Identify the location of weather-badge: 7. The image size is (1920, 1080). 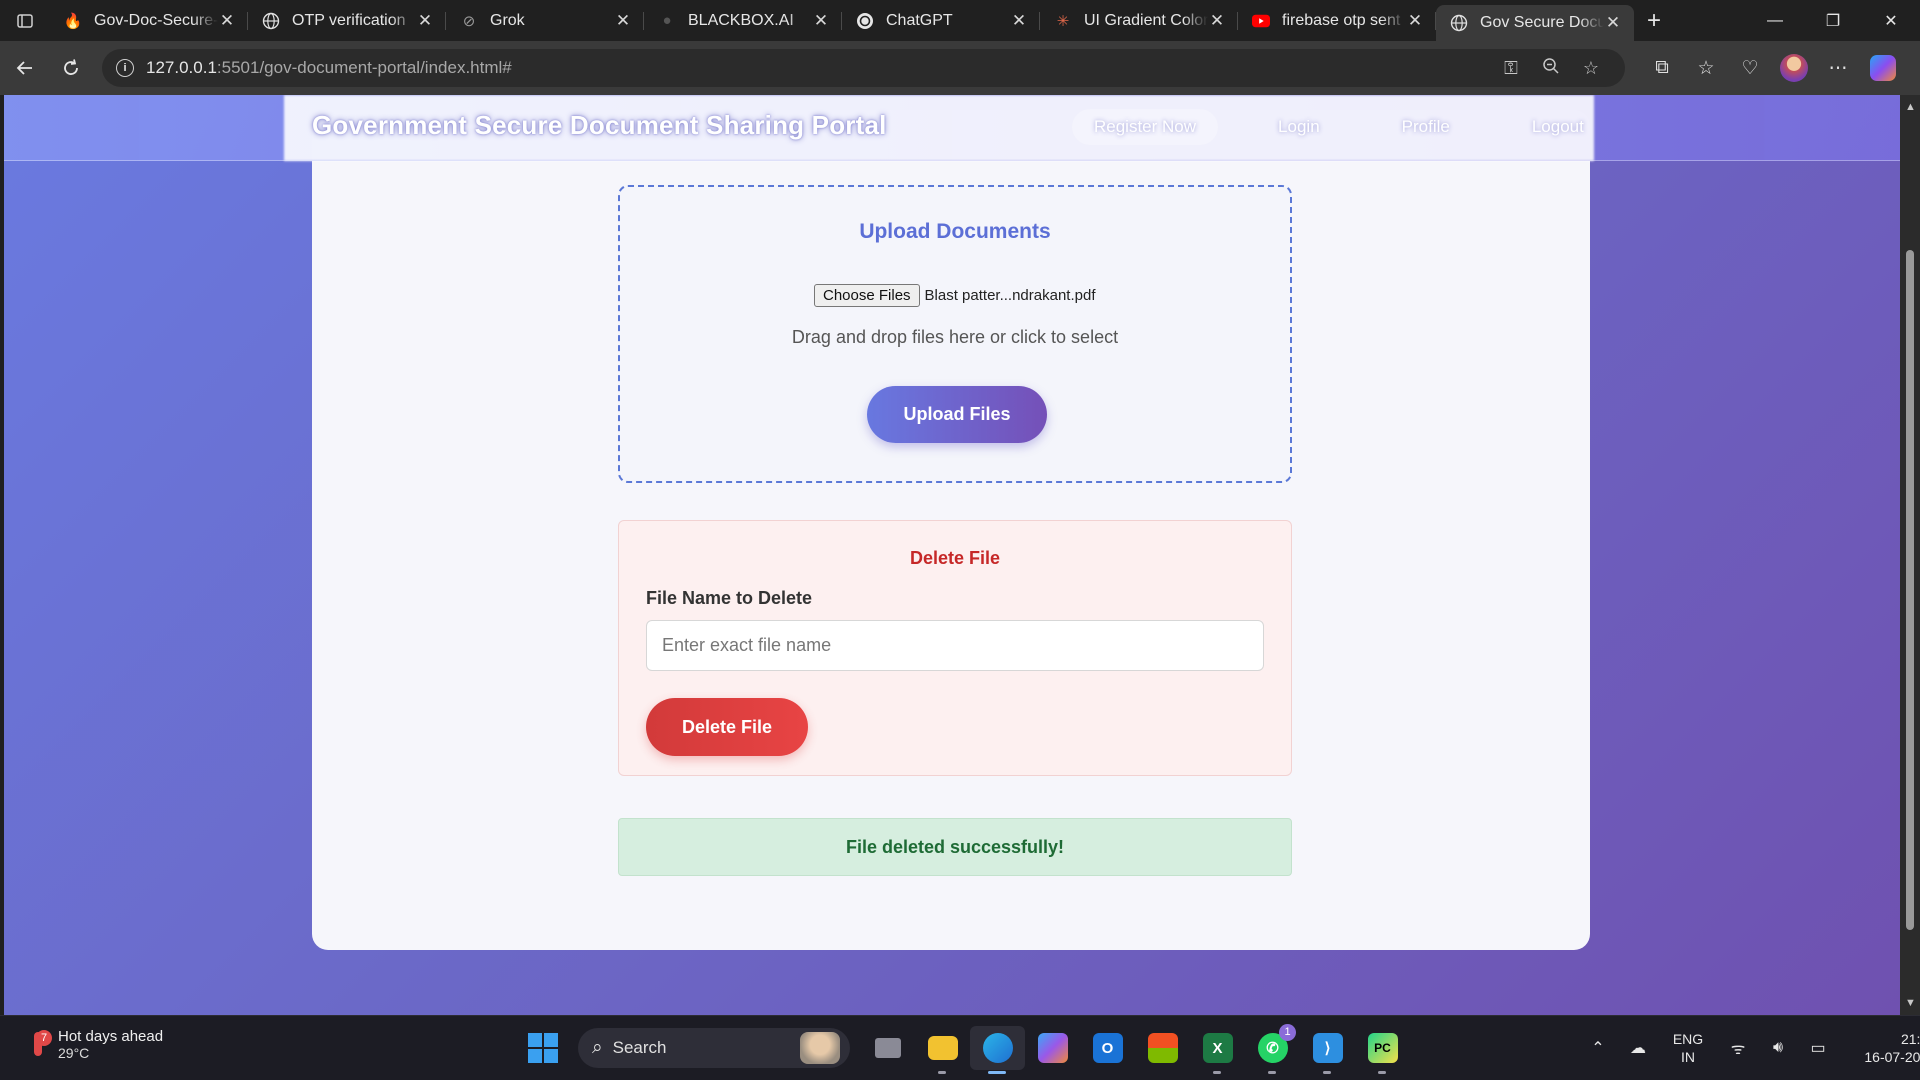
(44, 1037).